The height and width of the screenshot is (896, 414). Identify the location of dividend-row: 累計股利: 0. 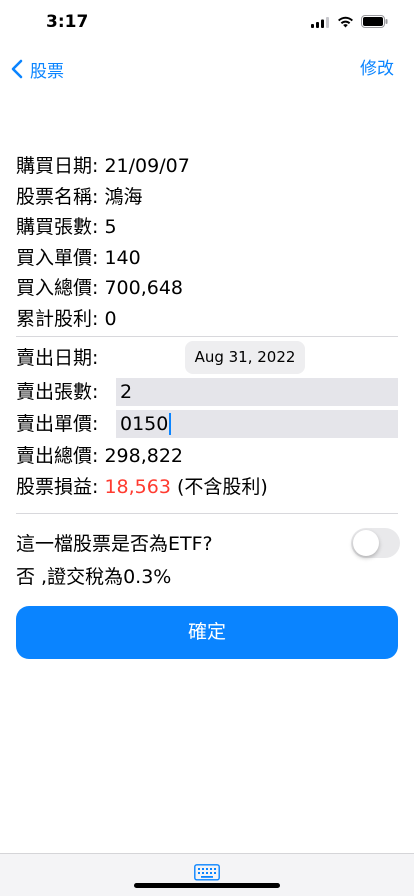
(66, 319).